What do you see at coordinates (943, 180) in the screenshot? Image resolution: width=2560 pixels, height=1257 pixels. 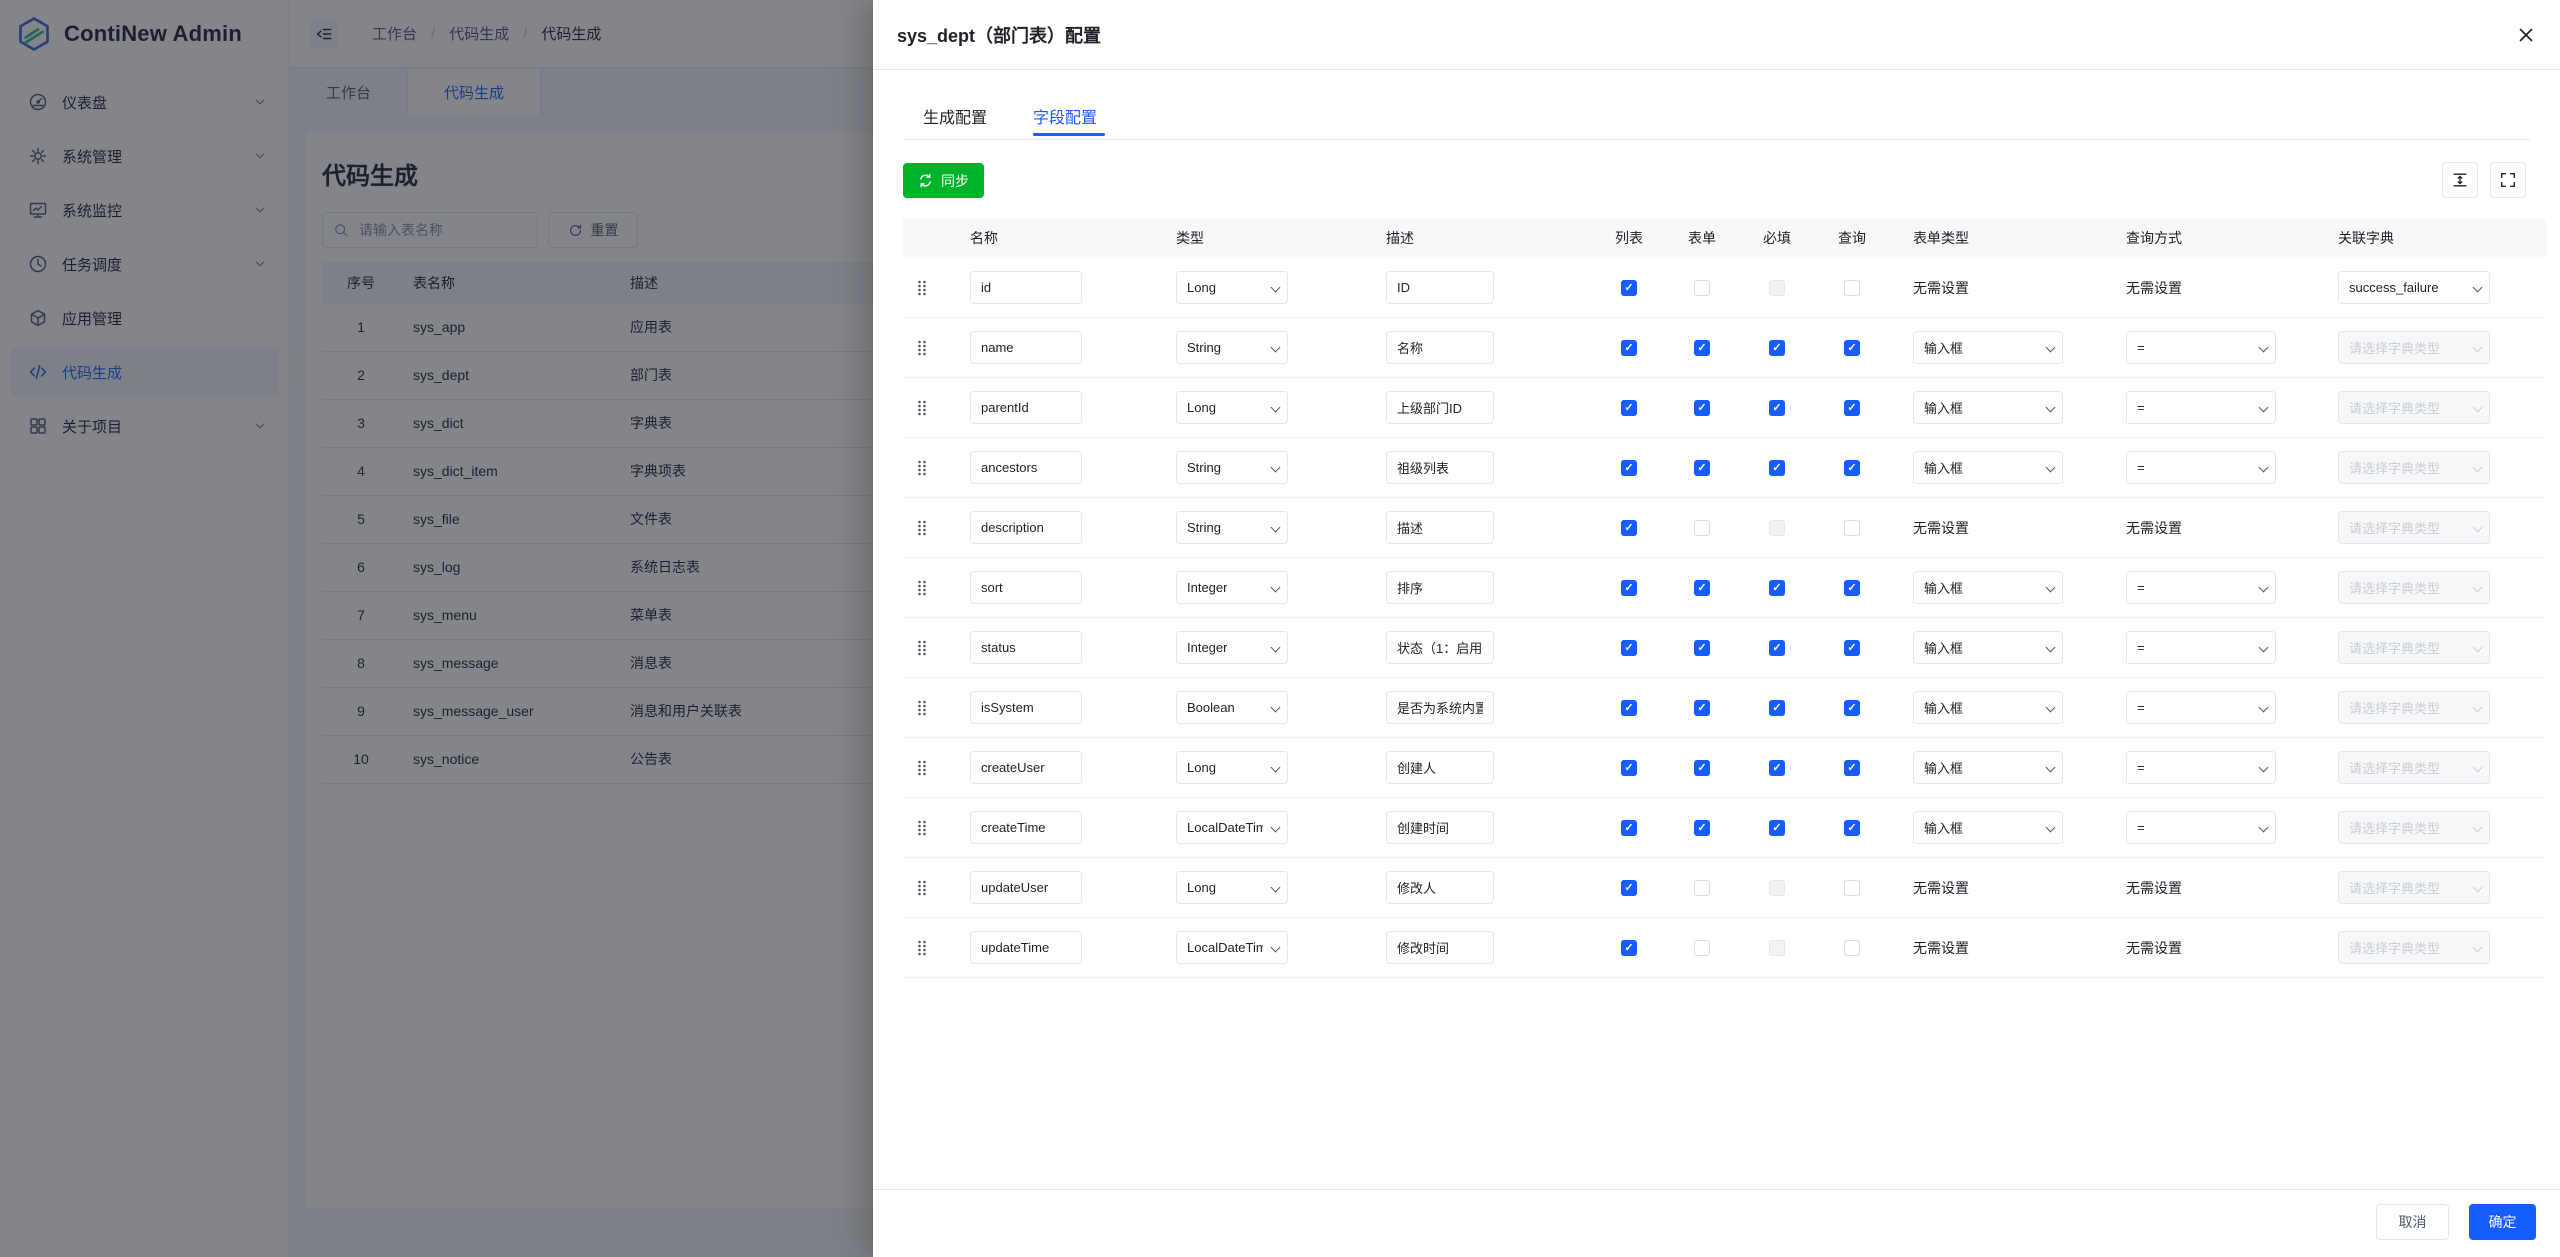 I see `sync-button: 同步` at bounding box center [943, 180].